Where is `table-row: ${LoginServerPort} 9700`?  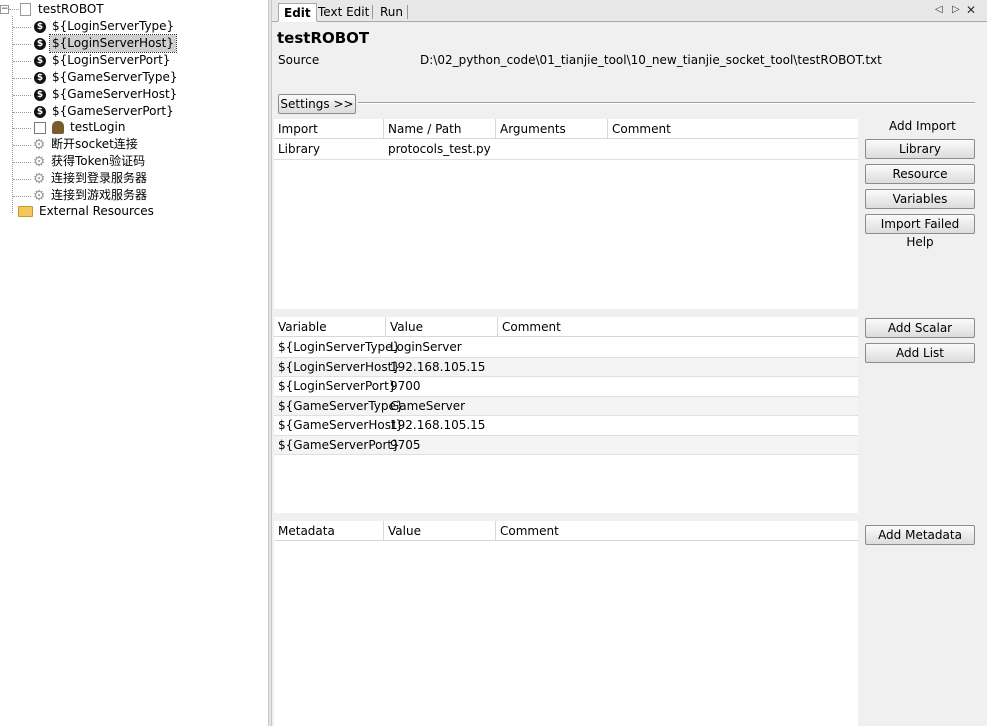
table-row: ${LoginServerPort} 9700 is located at coordinates (566, 387).